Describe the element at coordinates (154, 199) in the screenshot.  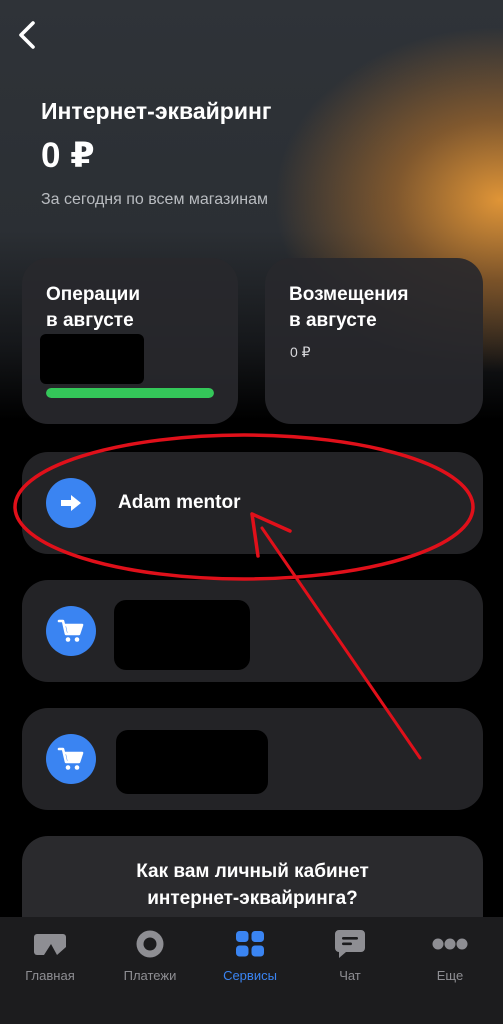
I see `page-subtitle: За сегодня по всем магазинам` at that location.